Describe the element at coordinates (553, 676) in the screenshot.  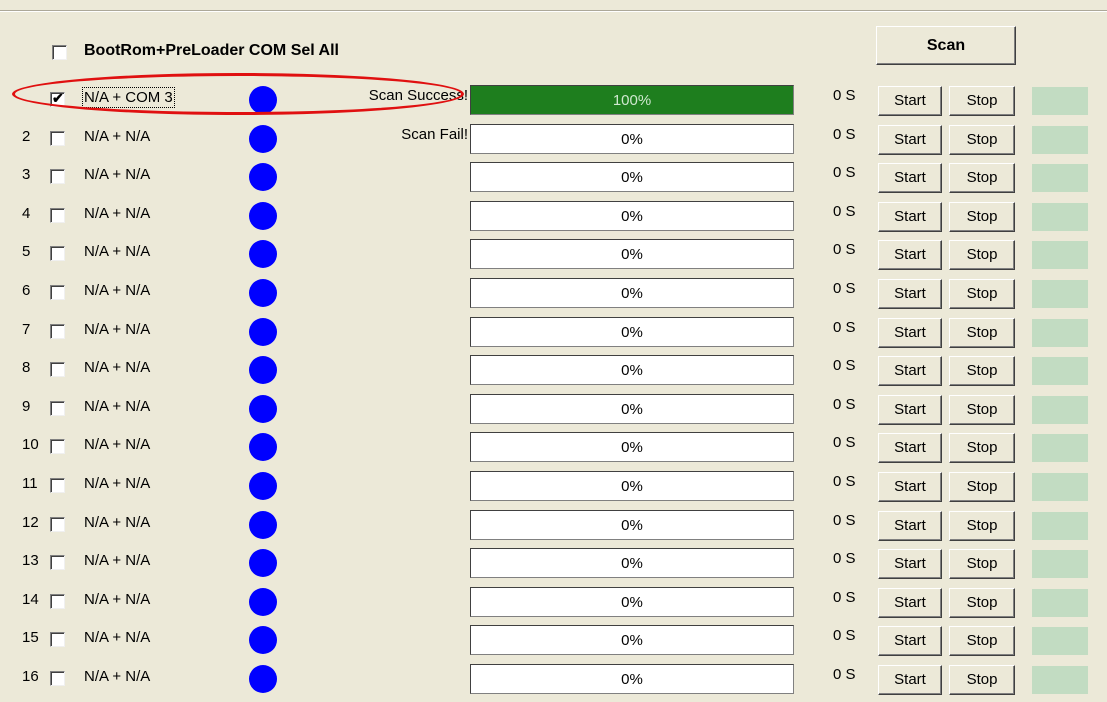
I see `port-row: 16 N/A + N/A 0% 0 S Start Stop` at that location.